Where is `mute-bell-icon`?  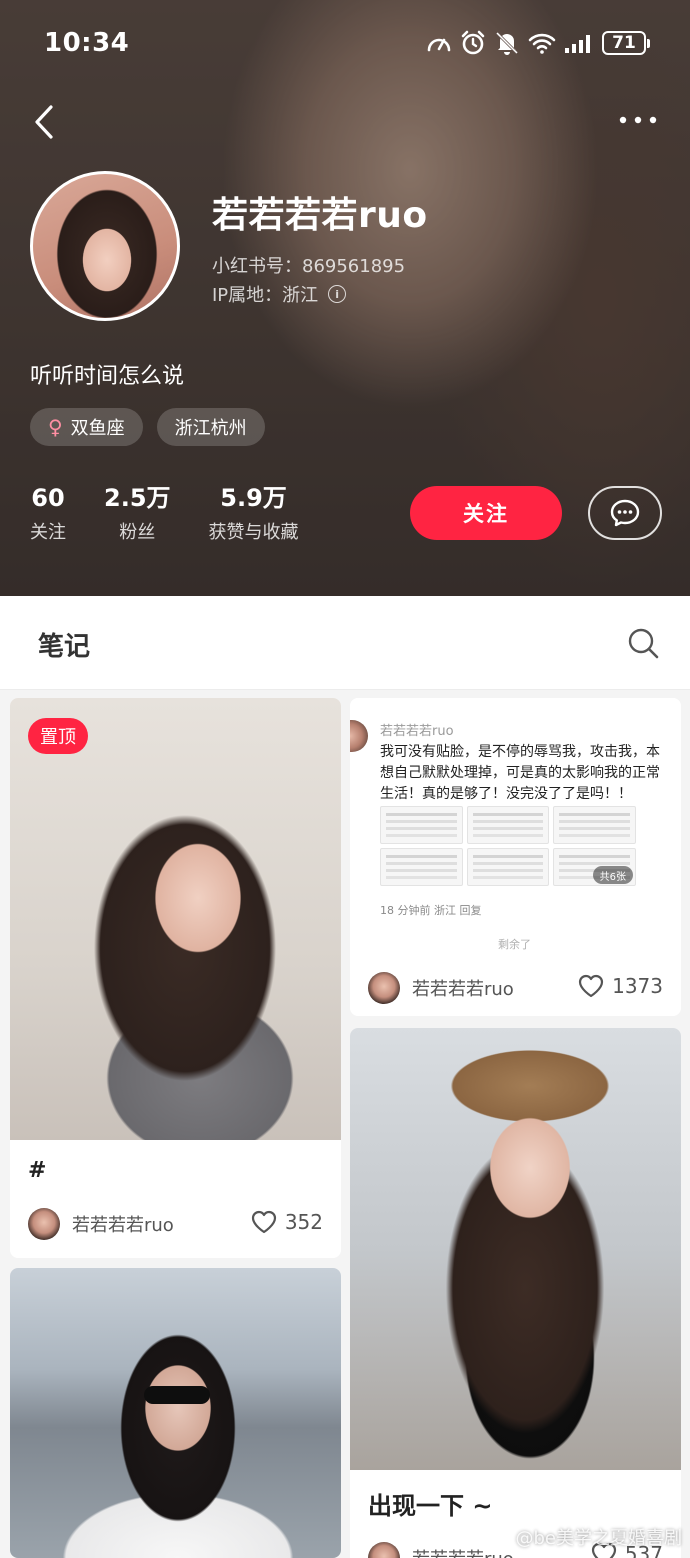
mute-bell-icon is located at coordinates (507, 43).